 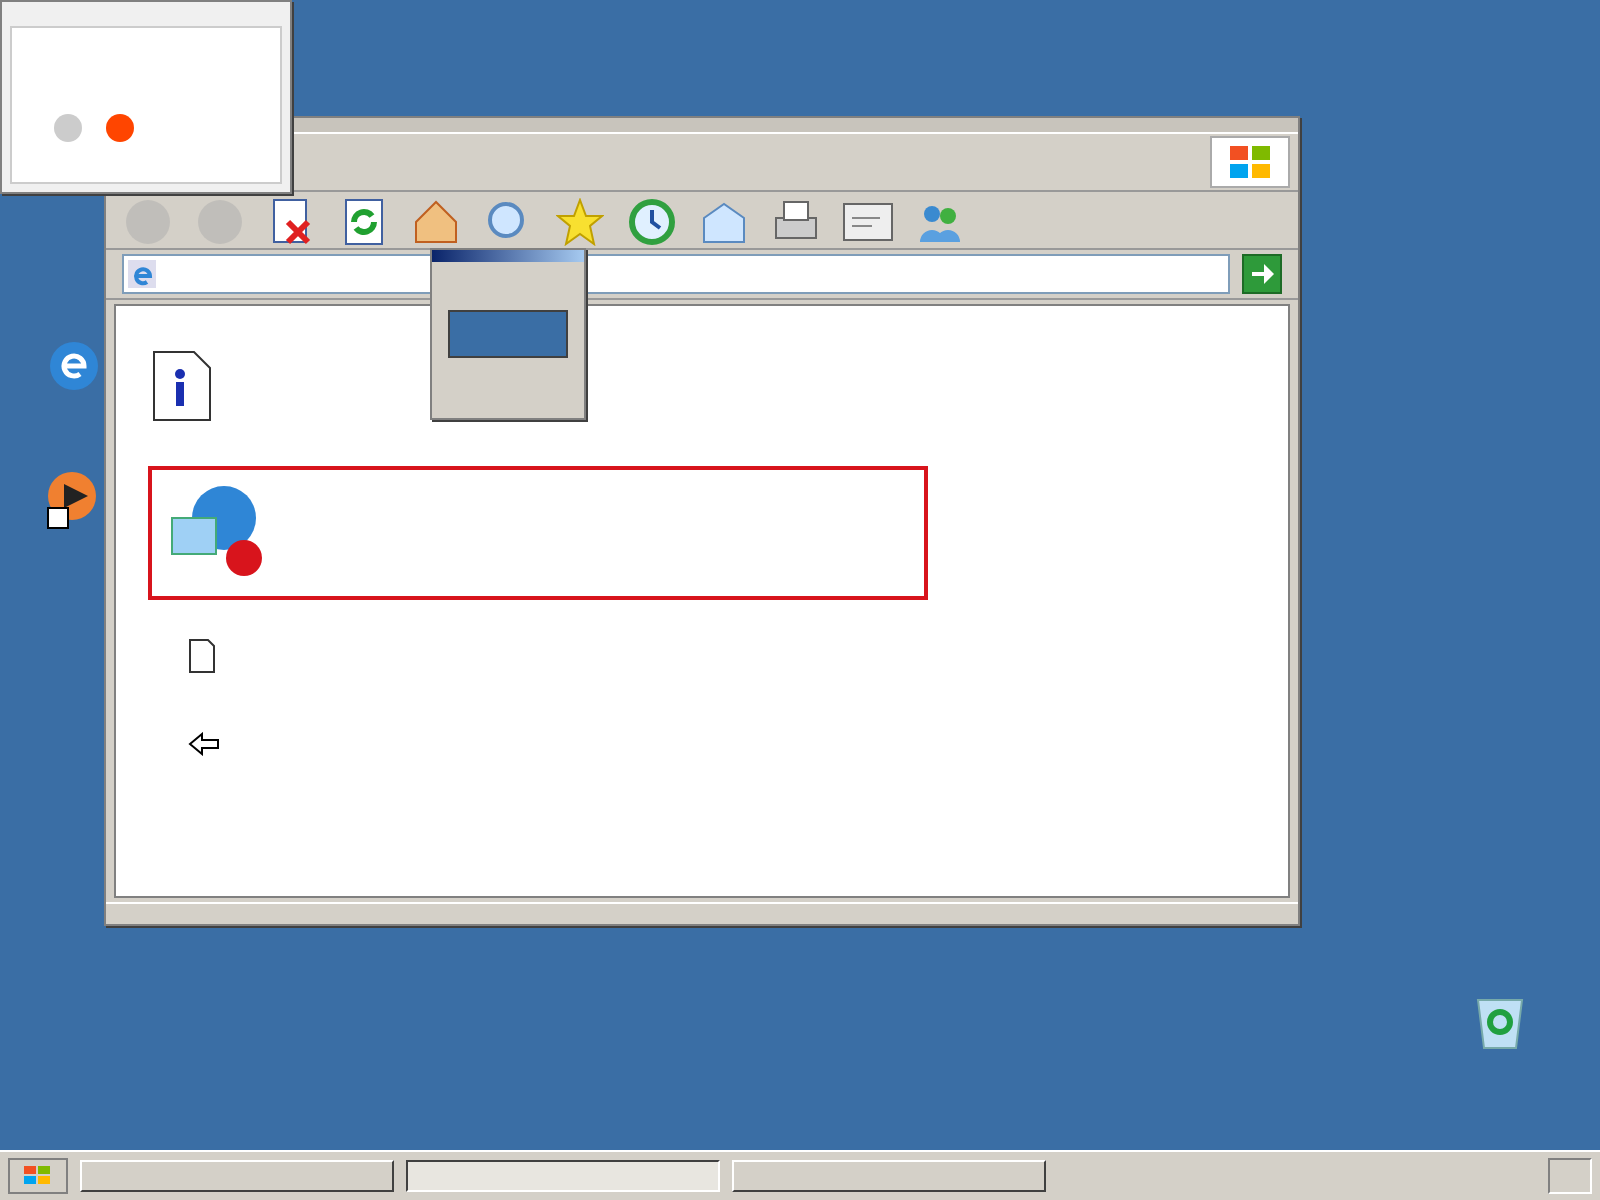 I want to click on system-tray, so click(x=1570, y=1176).